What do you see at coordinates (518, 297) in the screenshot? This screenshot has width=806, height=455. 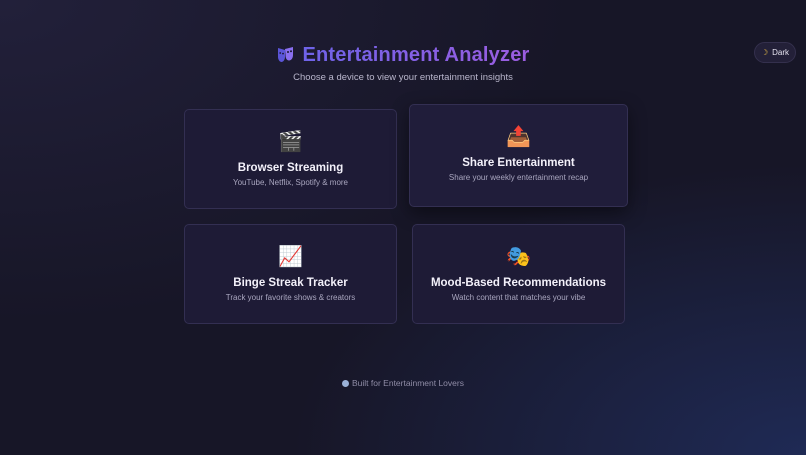 I see `card-description: Watch content that matches your vibe` at bounding box center [518, 297].